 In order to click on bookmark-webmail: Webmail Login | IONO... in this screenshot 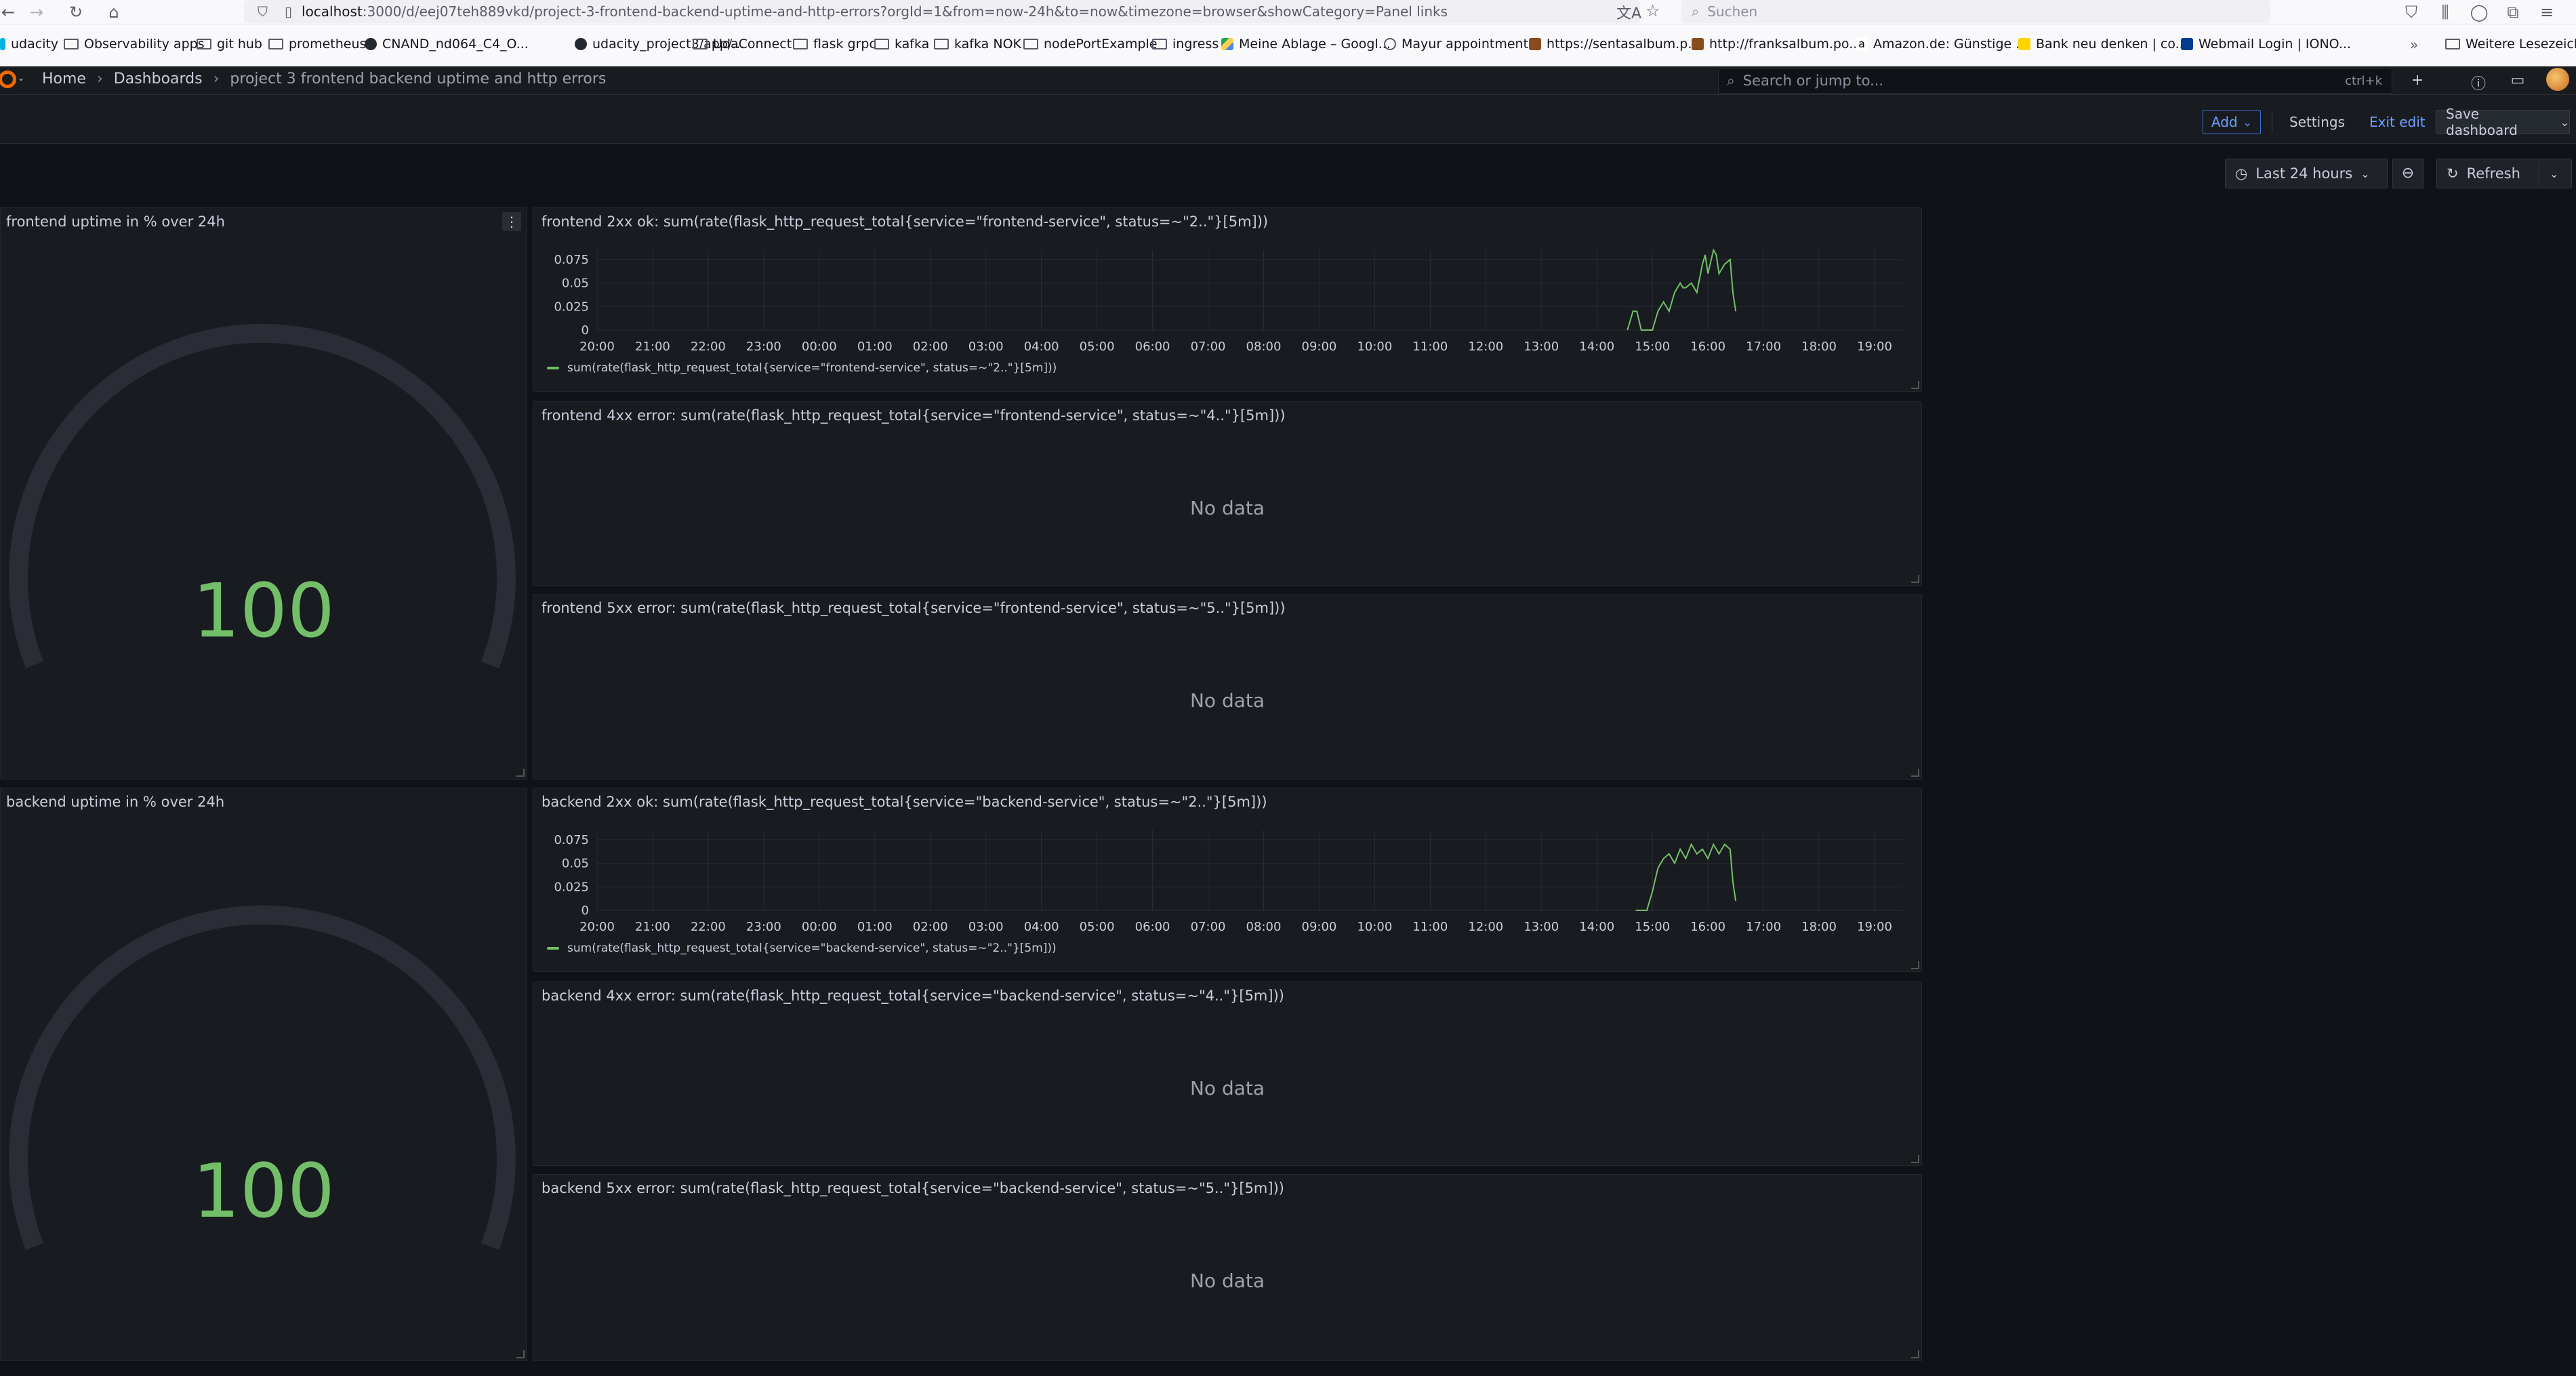, I will do `click(2266, 44)`.